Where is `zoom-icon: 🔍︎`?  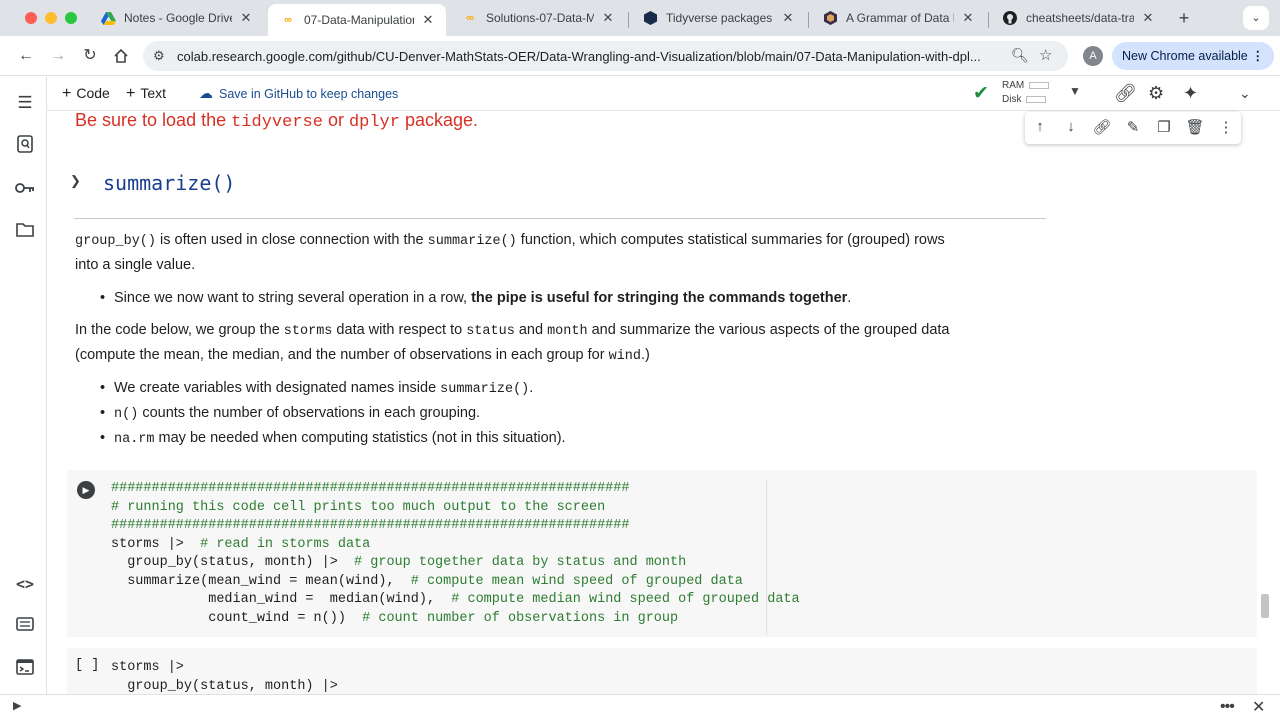
zoom-icon: 🔍︎ is located at coordinates (1020, 55).